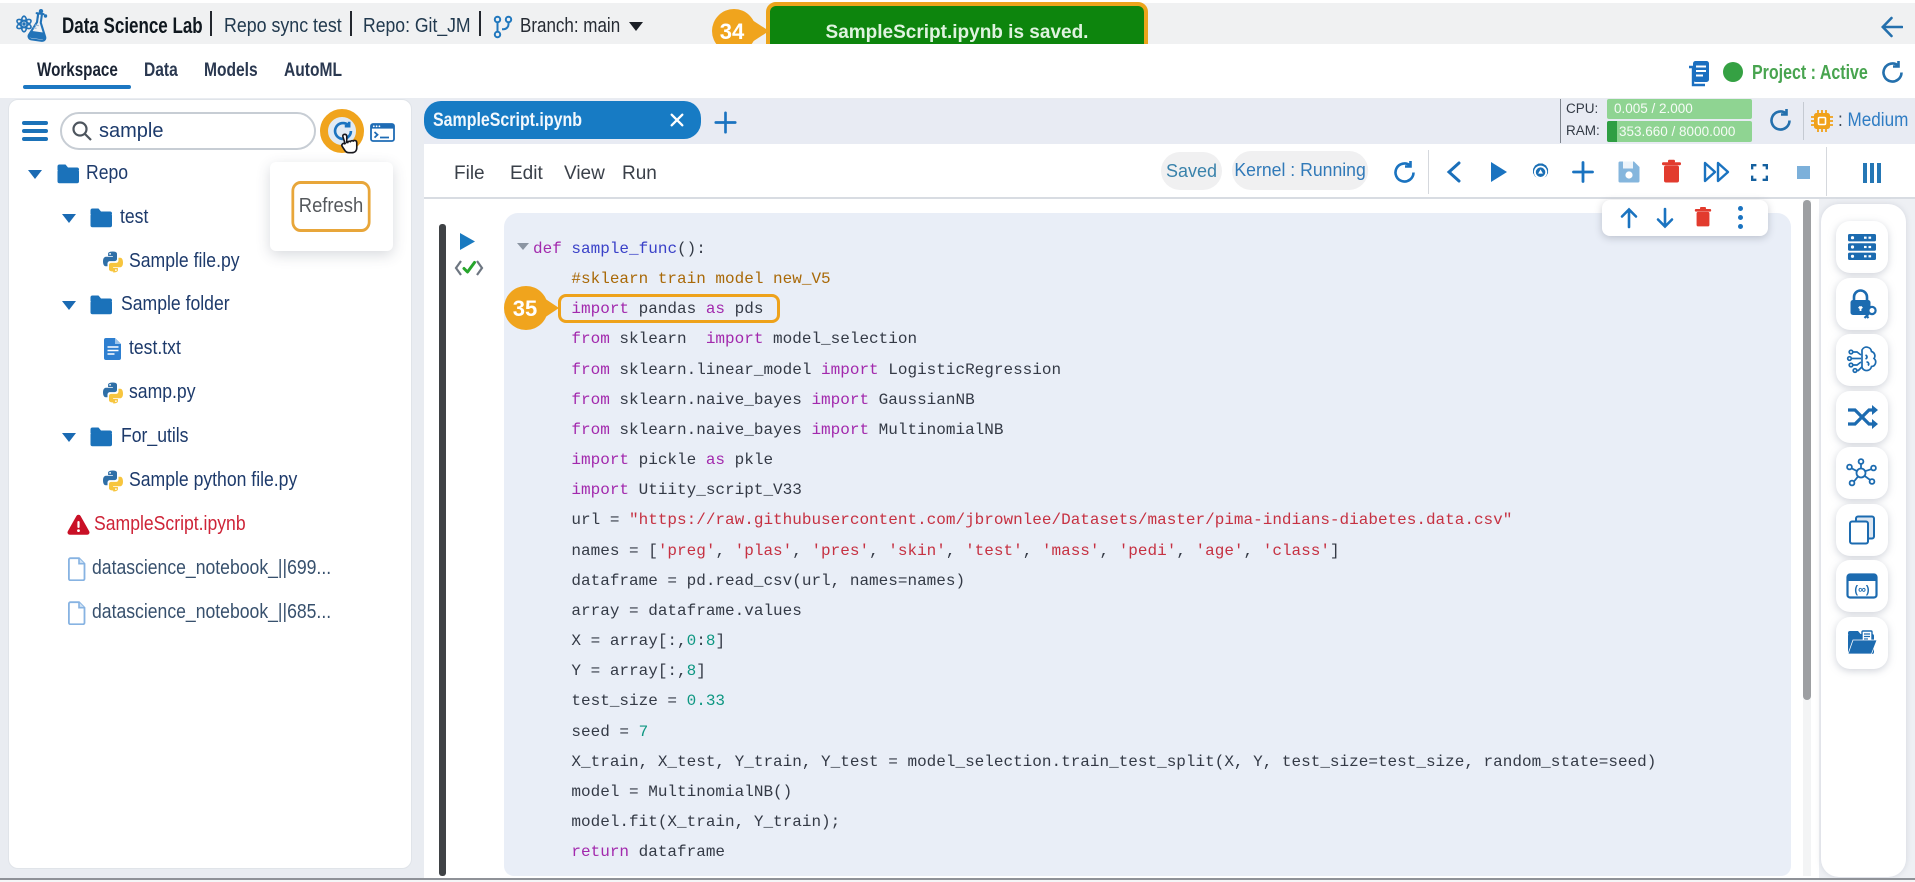 The height and width of the screenshot is (882, 1915). I want to click on svg-text: 35, so click(525, 308).